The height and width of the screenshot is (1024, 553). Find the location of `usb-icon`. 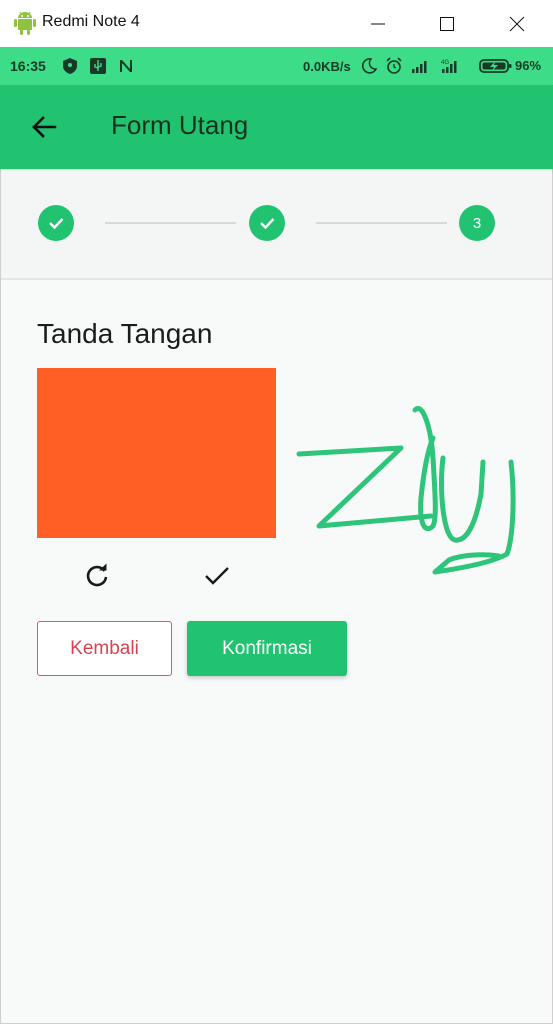

usb-icon is located at coordinates (98, 66).